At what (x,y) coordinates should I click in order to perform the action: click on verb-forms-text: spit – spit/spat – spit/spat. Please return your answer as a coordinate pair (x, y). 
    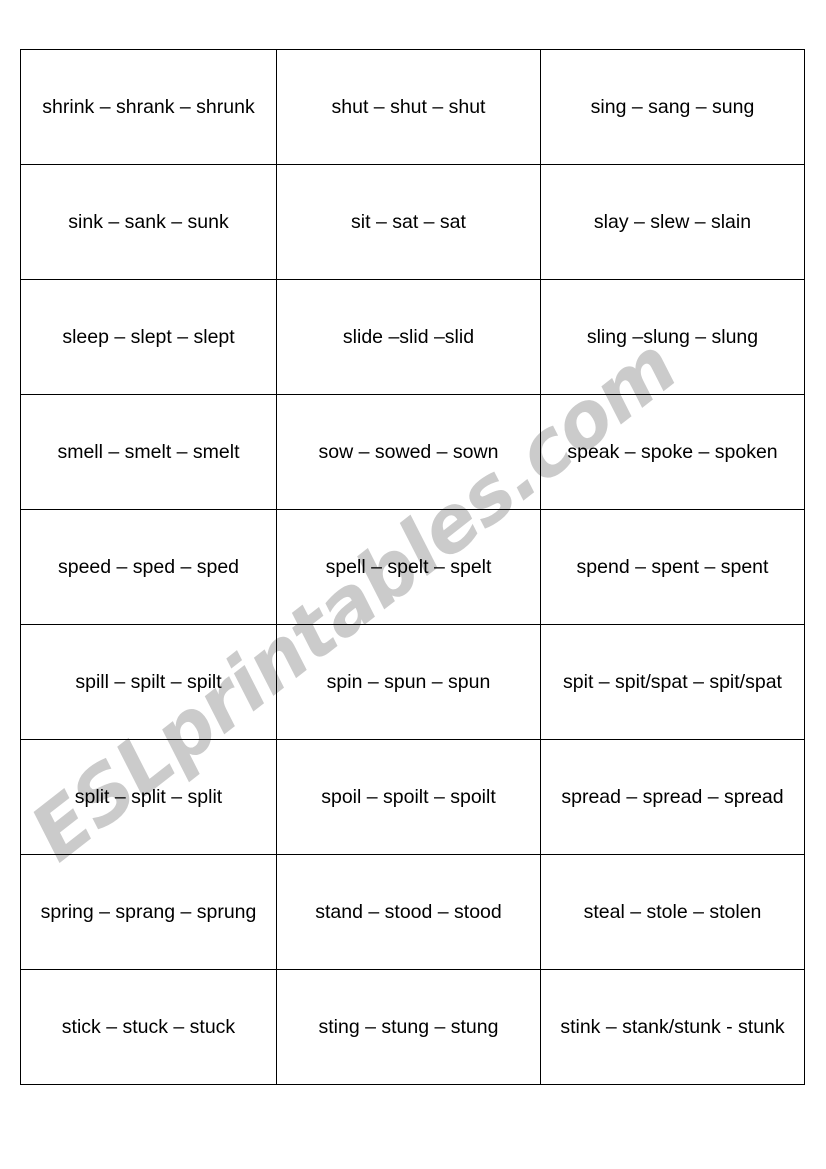
    Looking at the image, I should click on (672, 681).